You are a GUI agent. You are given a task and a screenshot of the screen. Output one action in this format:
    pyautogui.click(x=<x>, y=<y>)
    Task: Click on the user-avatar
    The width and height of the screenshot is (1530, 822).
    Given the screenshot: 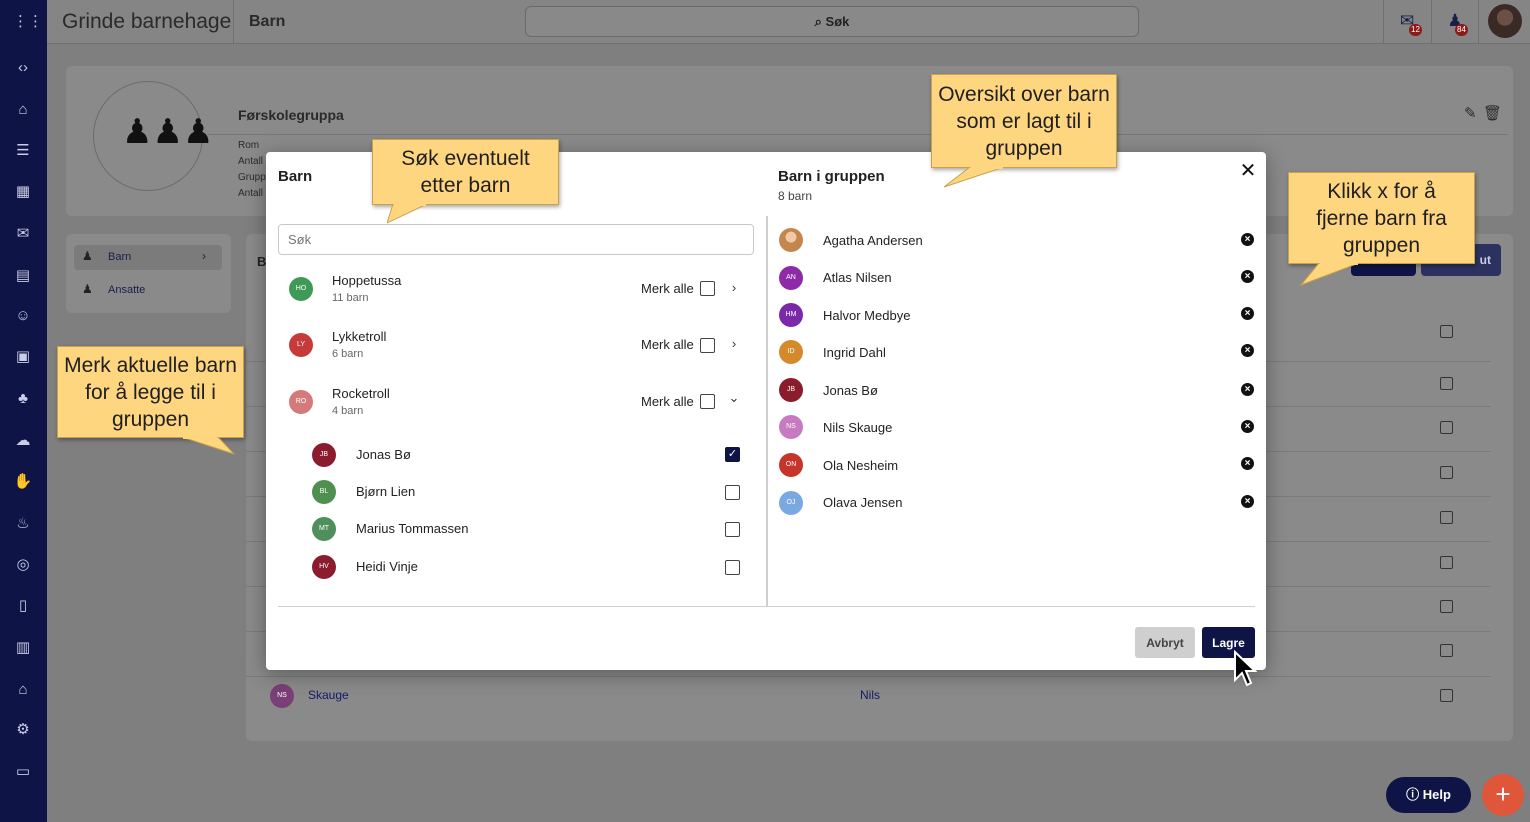 What is the action you would take?
    pyautogui.click(x=1505, y=21)
    